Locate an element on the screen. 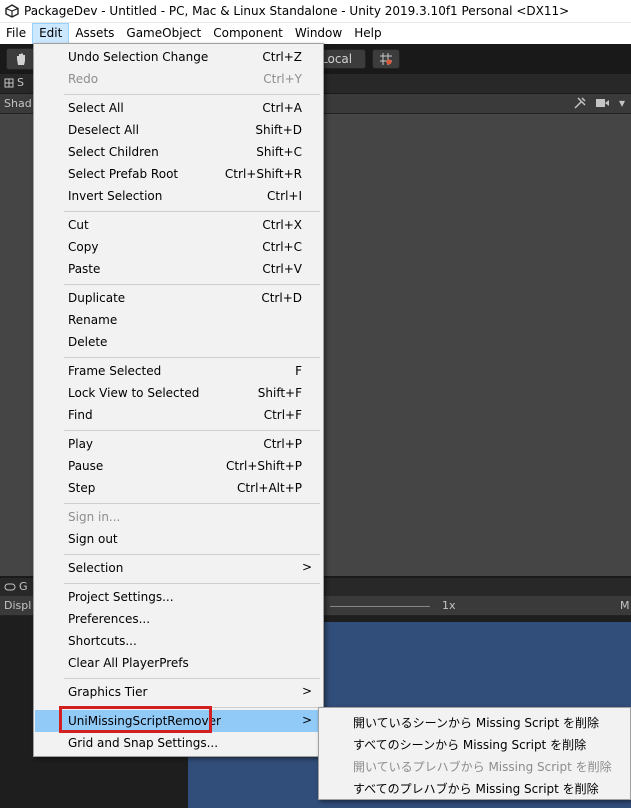 The width and height of the screenshot is (631, 808). menu-item-label: Select Children is located at coordinates (113, 152).